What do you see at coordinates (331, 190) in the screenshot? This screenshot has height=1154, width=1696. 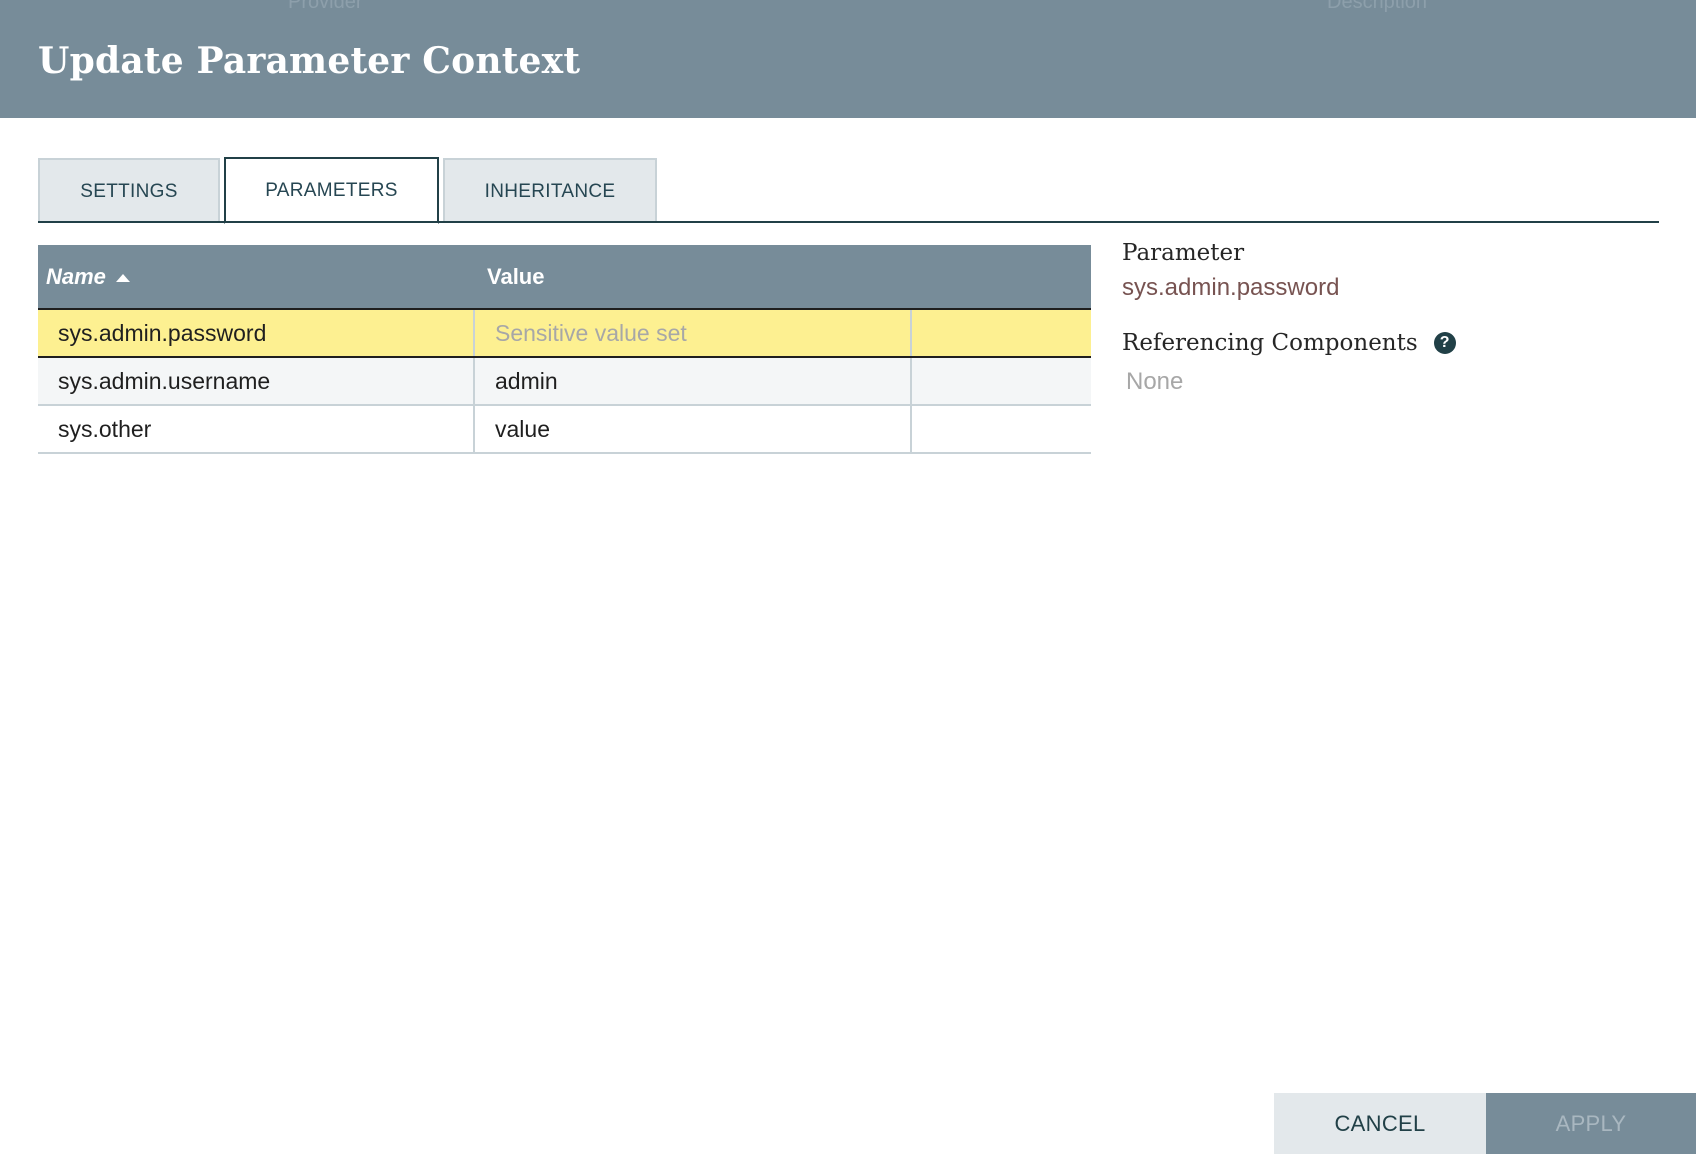 I see `tab-parameters: PARAMETERS` at bounding box center [331, 190].